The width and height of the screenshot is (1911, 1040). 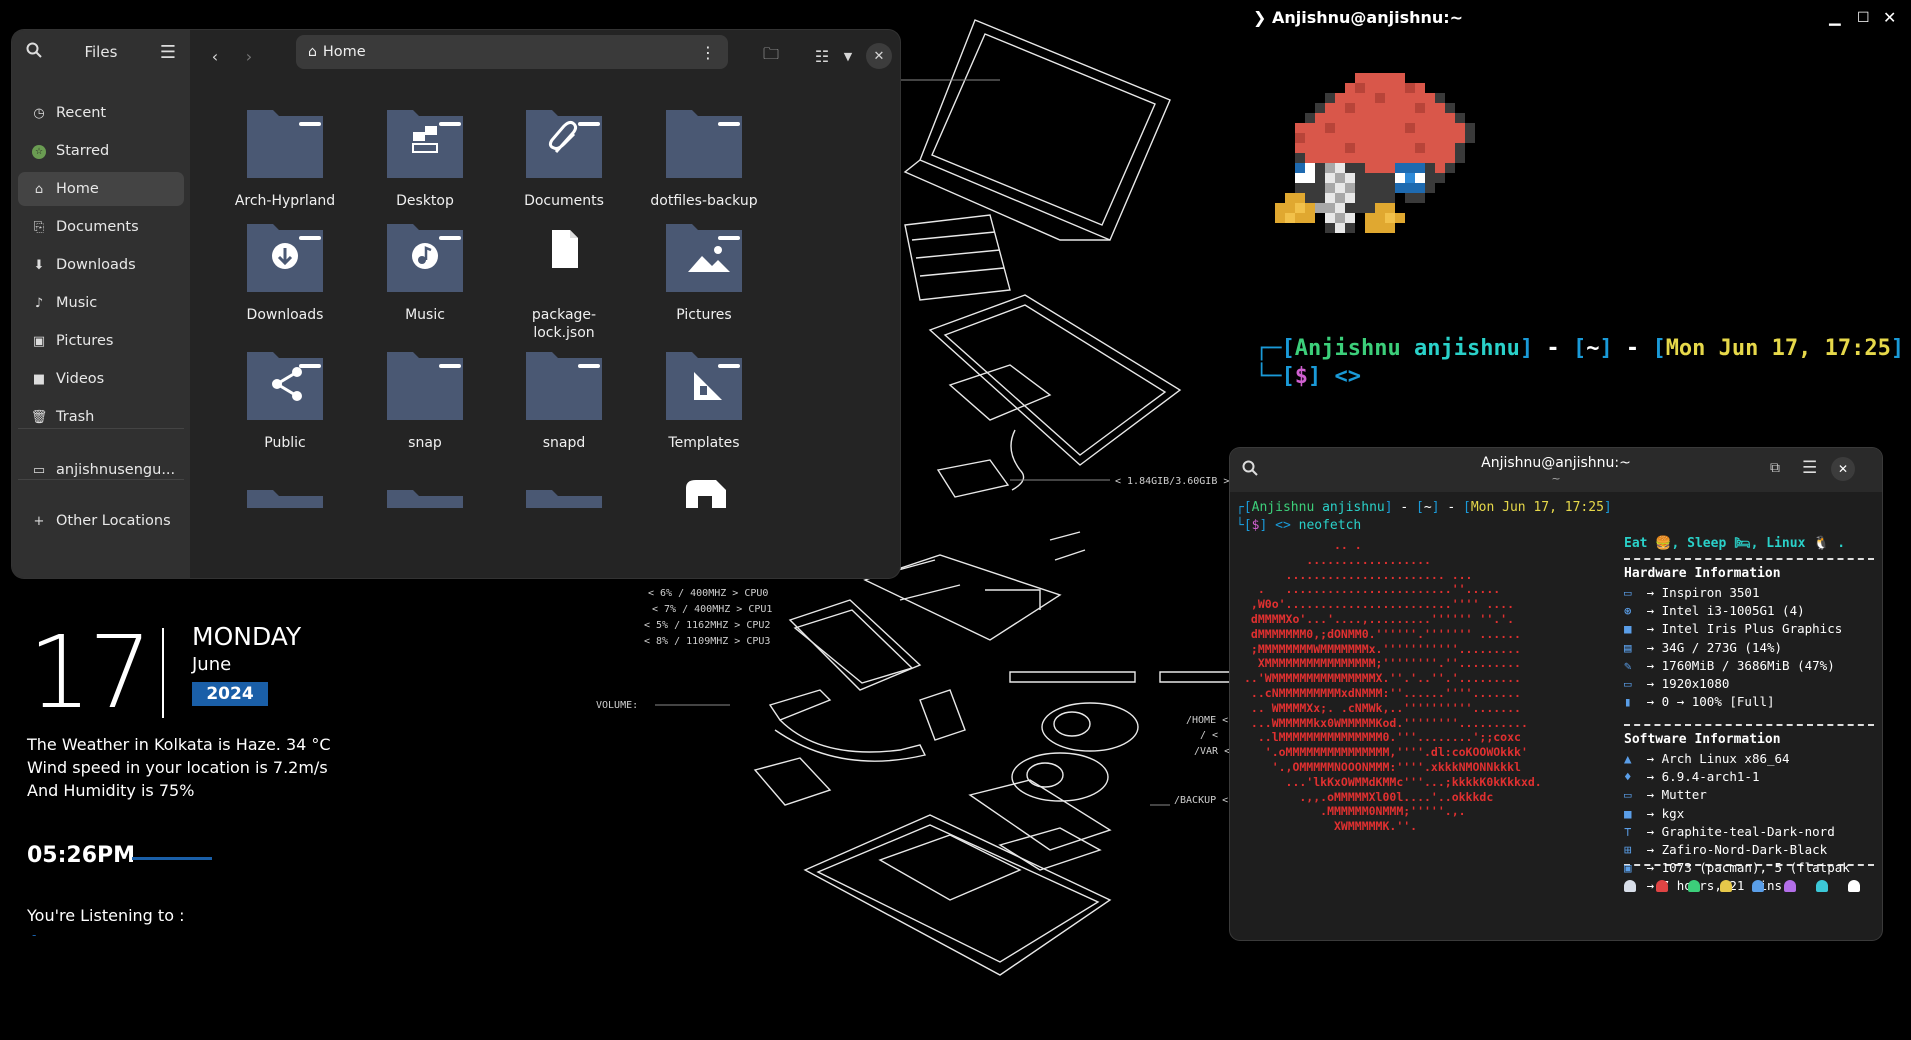 What do you see at coordinates (39, 113) in the screenshot?
I see `clock-icon: ◷` at bounding box center [39, 113].